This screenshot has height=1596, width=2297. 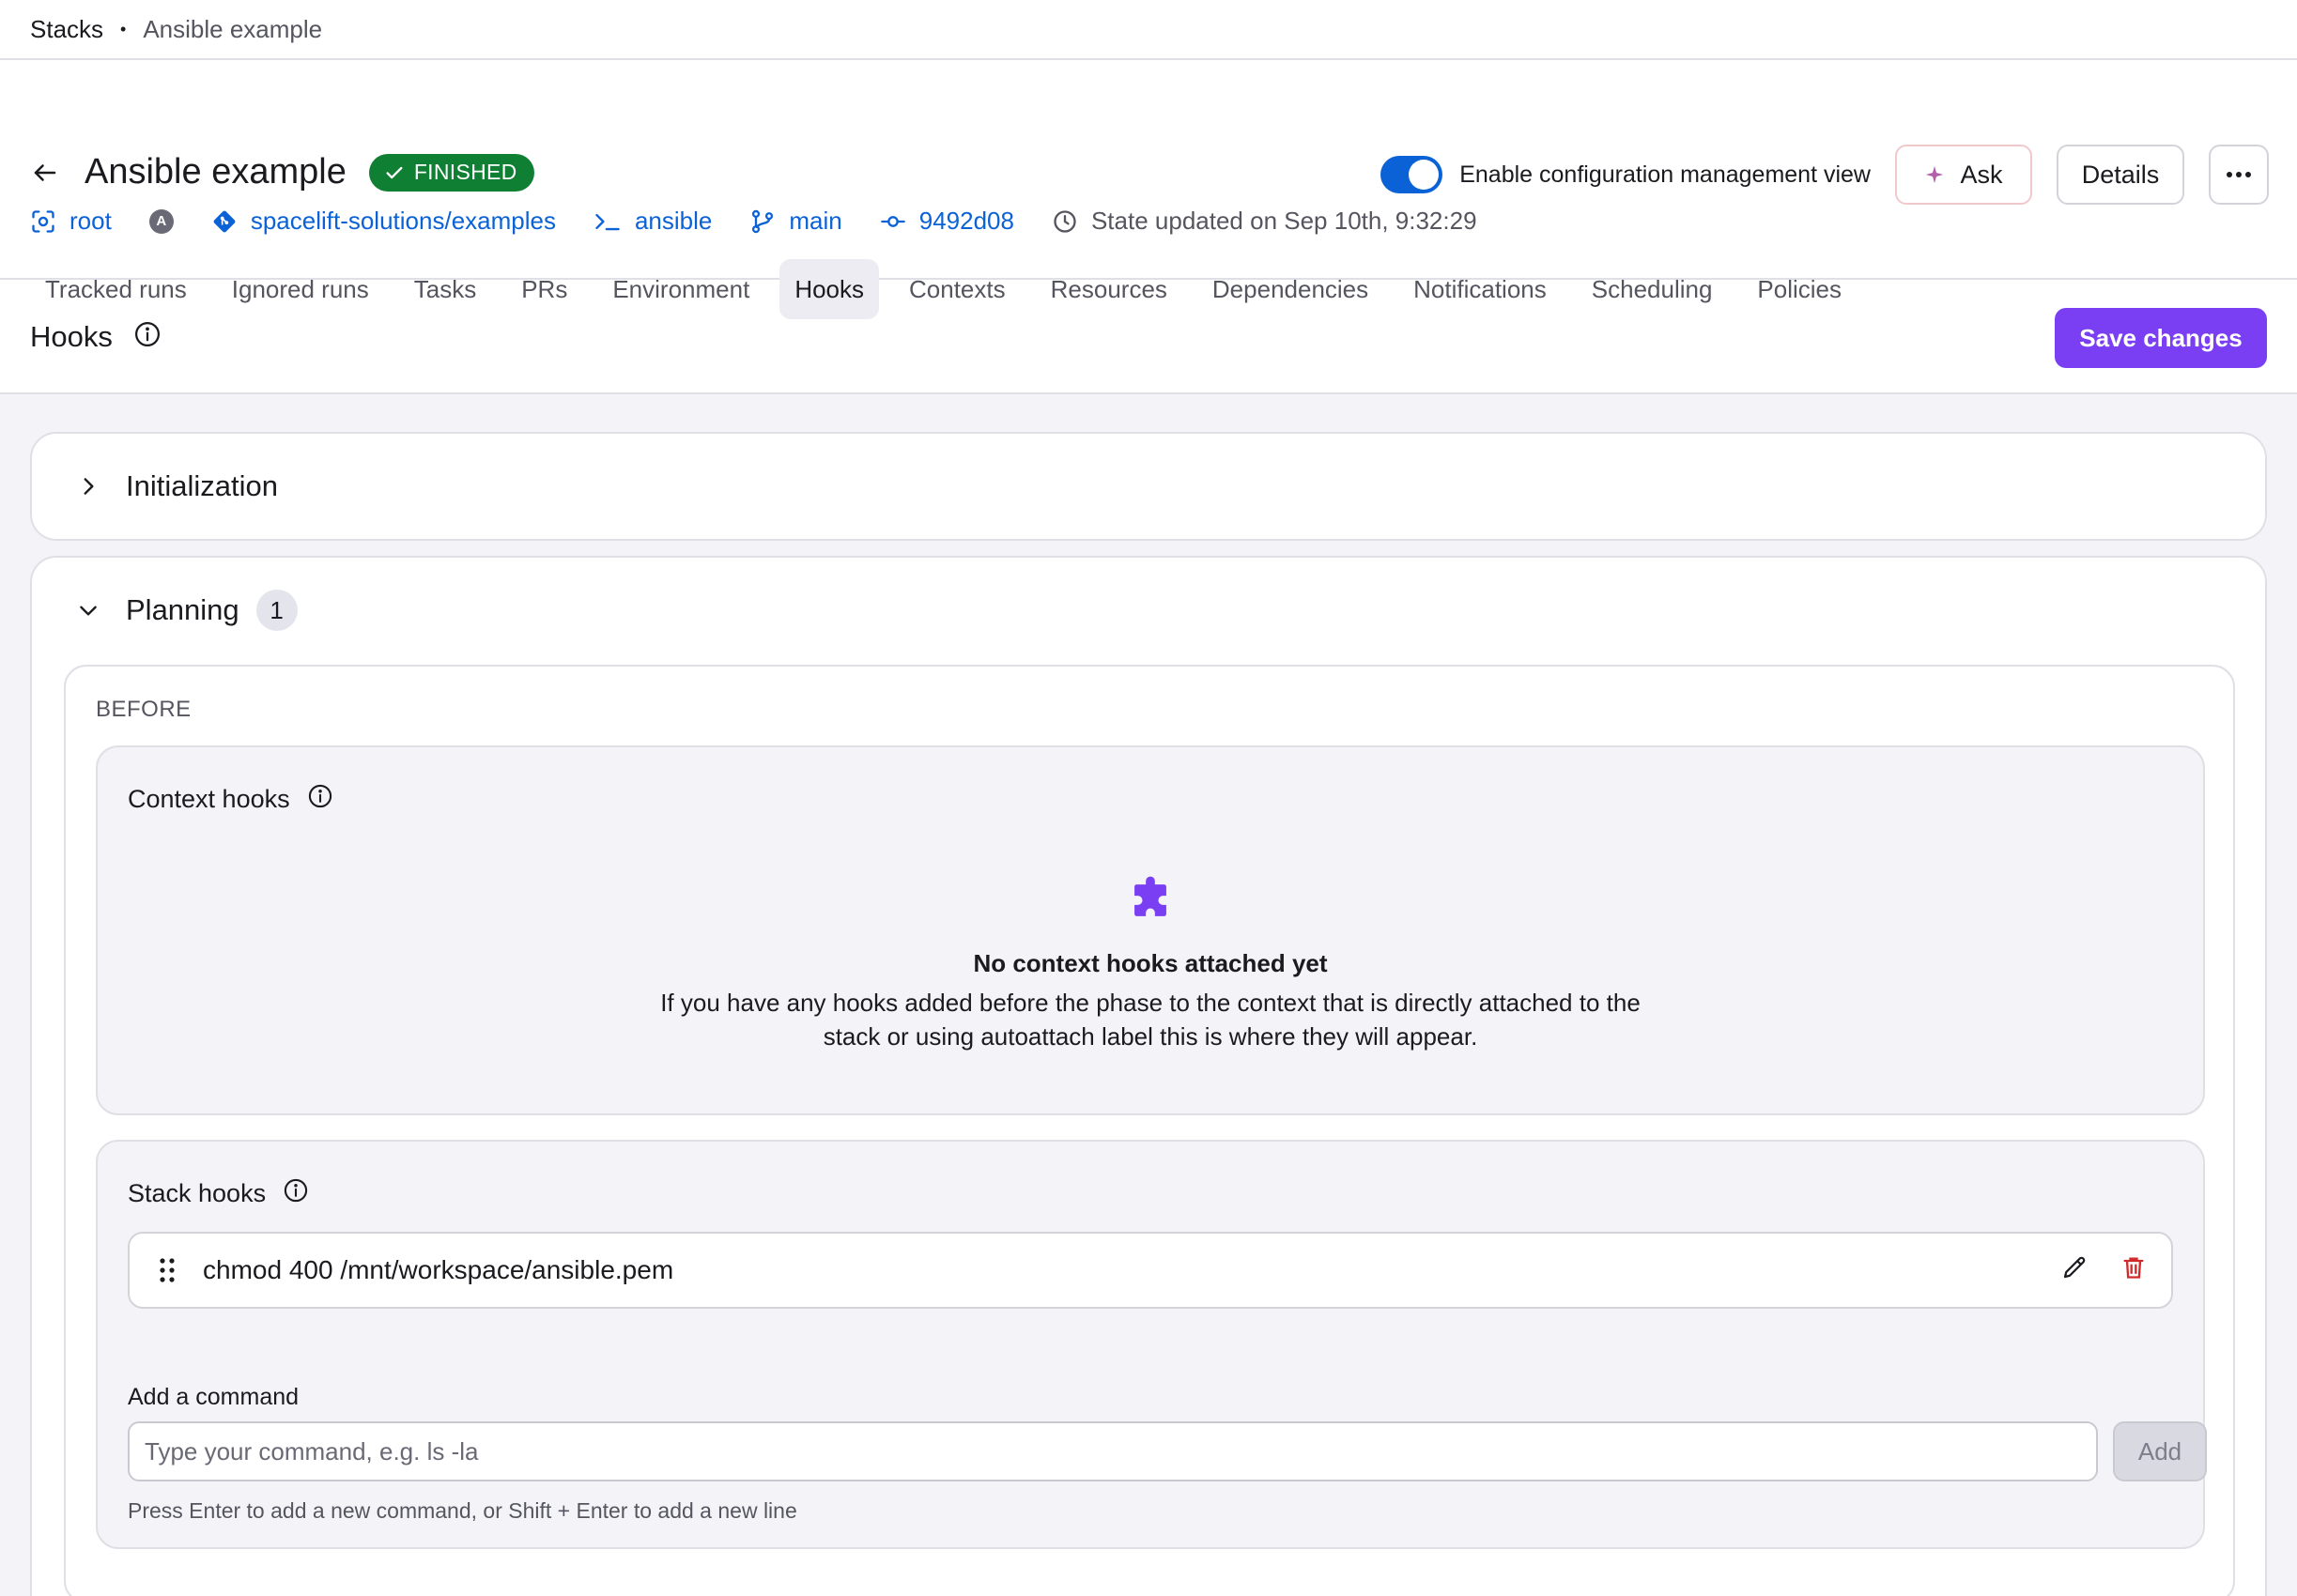 What do you see at coordinates (88, 486) in the screenshot?
I see `chevron-right-icon` at bounding box center [88, 486].